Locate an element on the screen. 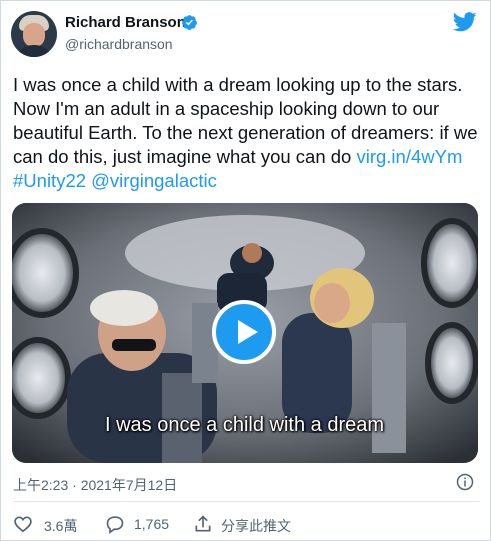 This screenshot has height=541, width=491. like-button: 3.6萬 is located at coordinates (48, 524).